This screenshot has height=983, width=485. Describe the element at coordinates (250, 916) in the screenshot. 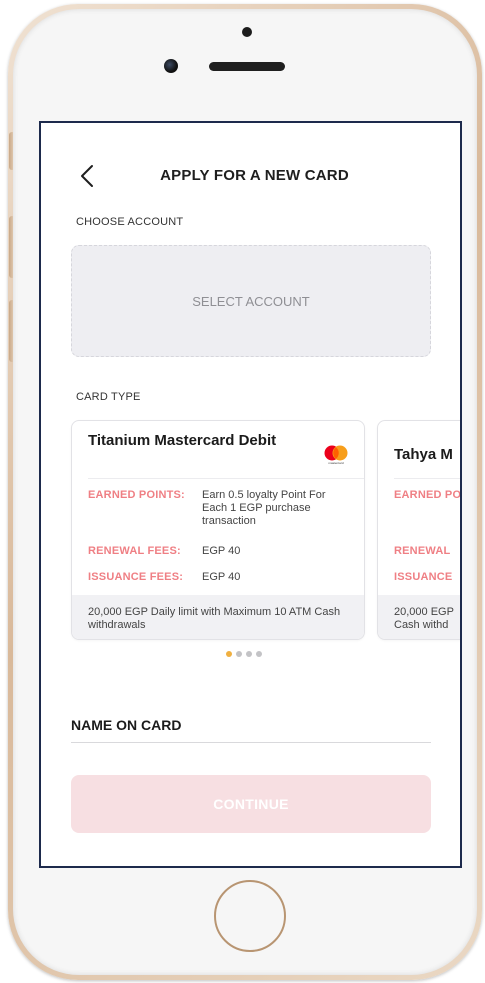

I see `home-button` at that location.